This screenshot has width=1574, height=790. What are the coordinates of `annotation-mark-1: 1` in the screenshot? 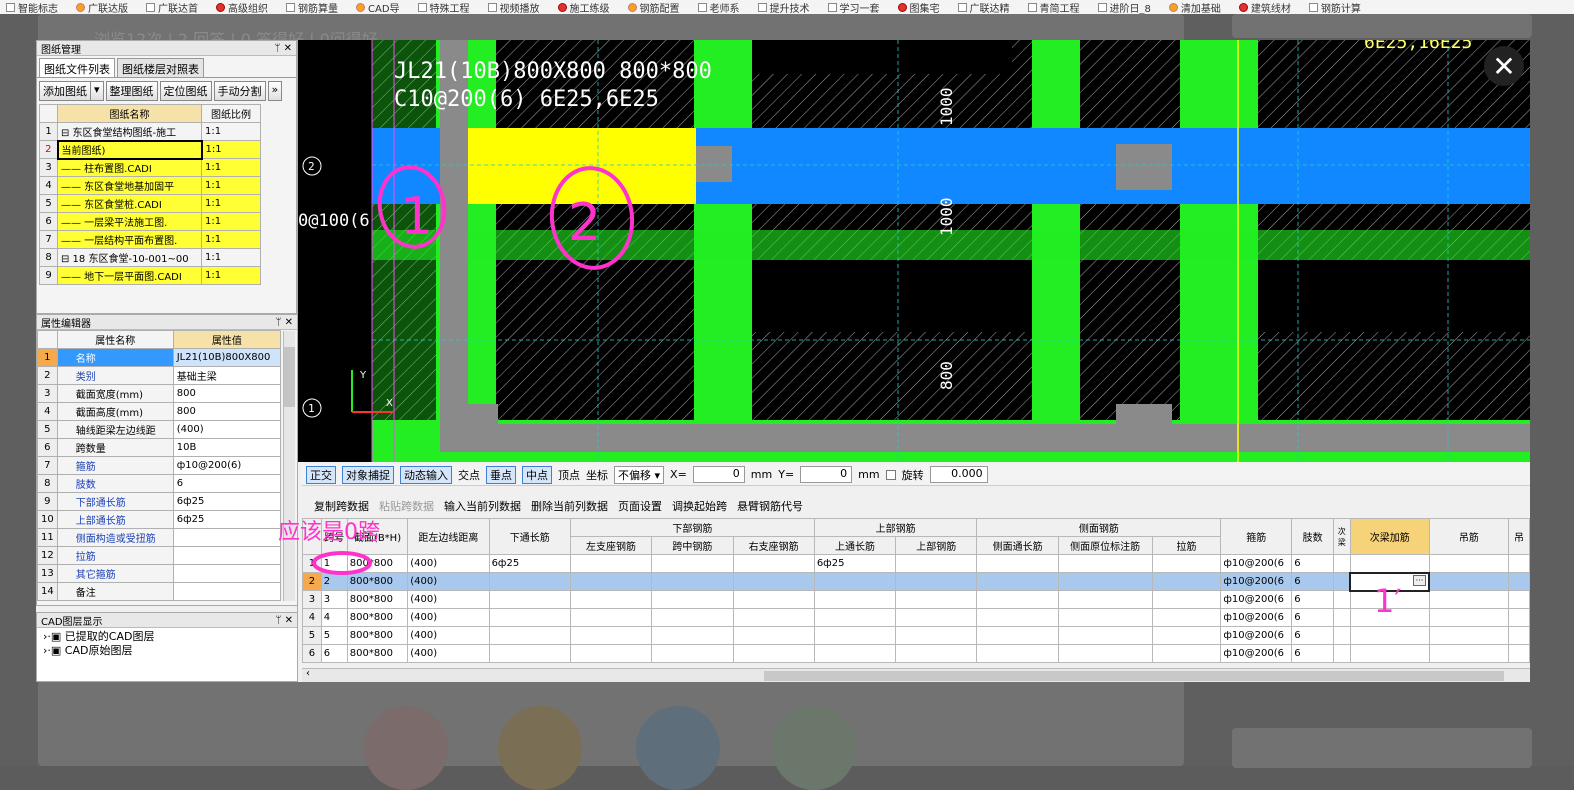 It's located at (416, 217).